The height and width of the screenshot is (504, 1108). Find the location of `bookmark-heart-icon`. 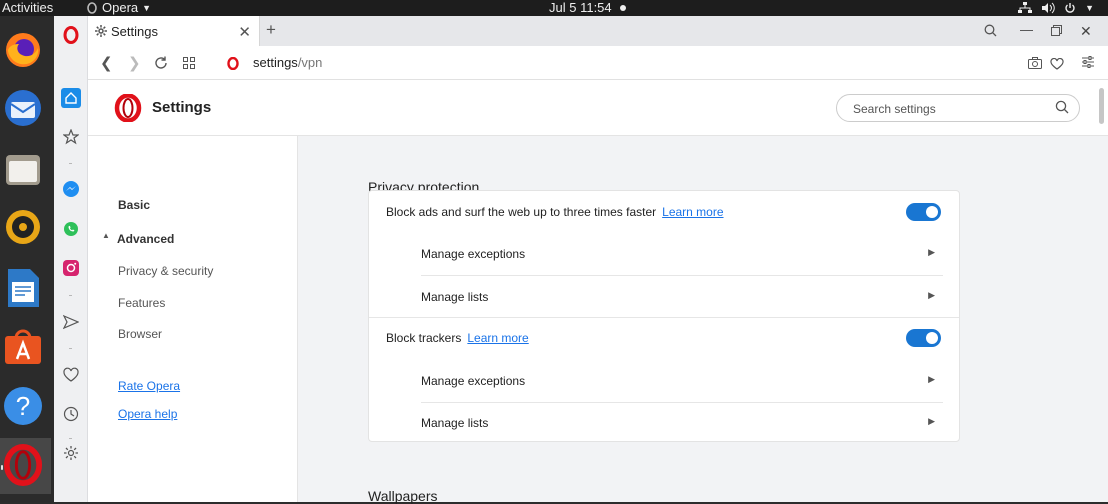

bookmark-heart-icon is located at coordinates (1057, 64).